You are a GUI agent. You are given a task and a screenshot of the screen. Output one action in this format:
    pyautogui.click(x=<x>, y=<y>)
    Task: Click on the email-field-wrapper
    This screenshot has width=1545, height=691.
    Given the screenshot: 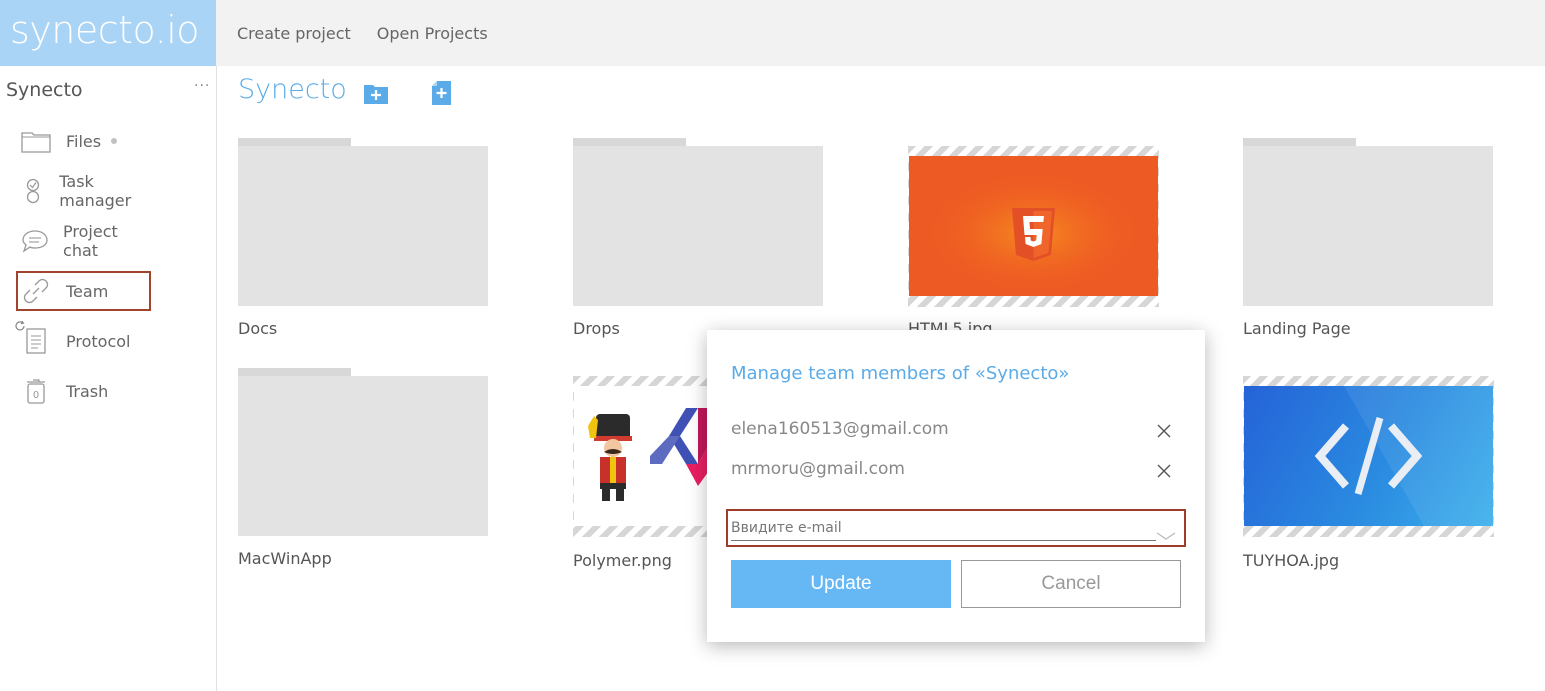 What is the action you would take?
    pyautogui.click(x=956, y=528)
    